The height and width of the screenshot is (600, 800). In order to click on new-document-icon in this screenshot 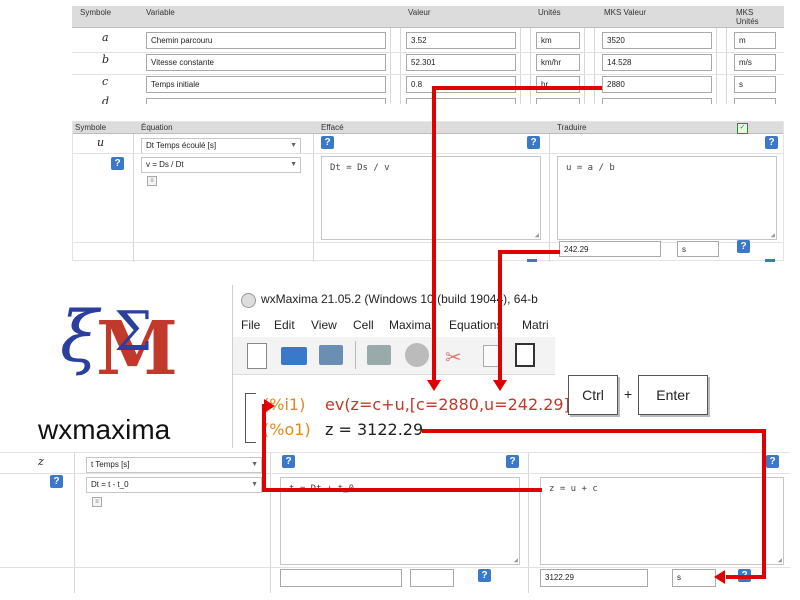, I will do `click(257, 356)`.